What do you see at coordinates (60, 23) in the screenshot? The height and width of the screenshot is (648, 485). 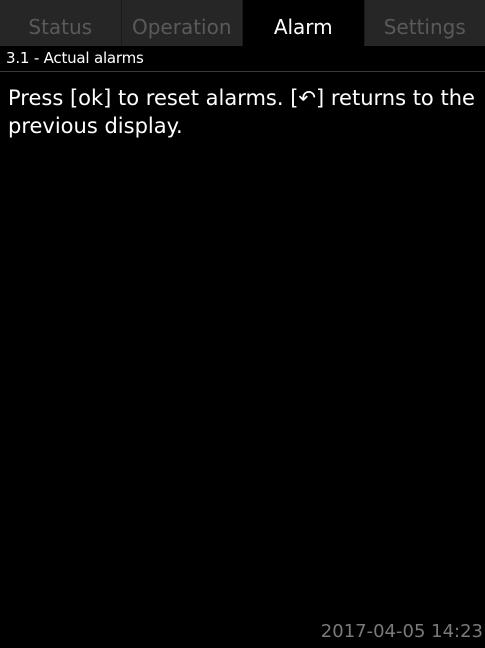 I see `tab-status: Status` at bounding box center [60, 23].